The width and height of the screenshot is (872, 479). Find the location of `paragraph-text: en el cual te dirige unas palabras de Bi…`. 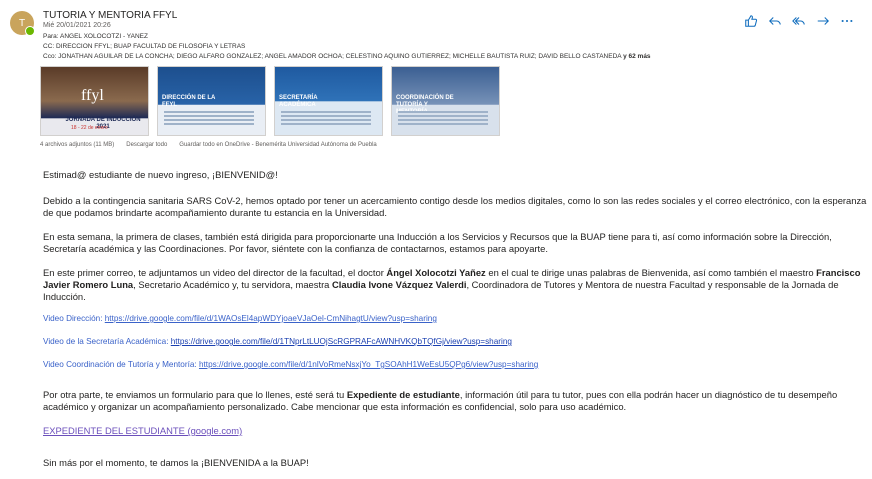

paragraph-text: en el cual te dirige unas palabras de Bi… is located at coordinates (651, 272).